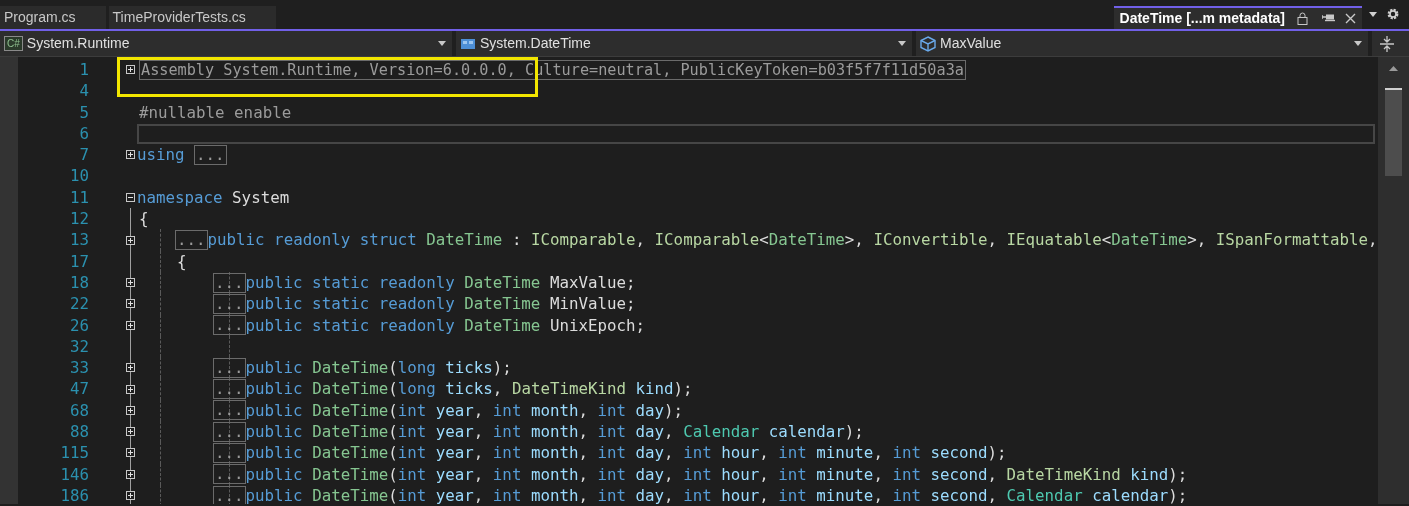 This screenshot has width=1409, height=506. Describe the element at coordinates (83, 70) in the screenshot. I see `line-number: 1` at that location.